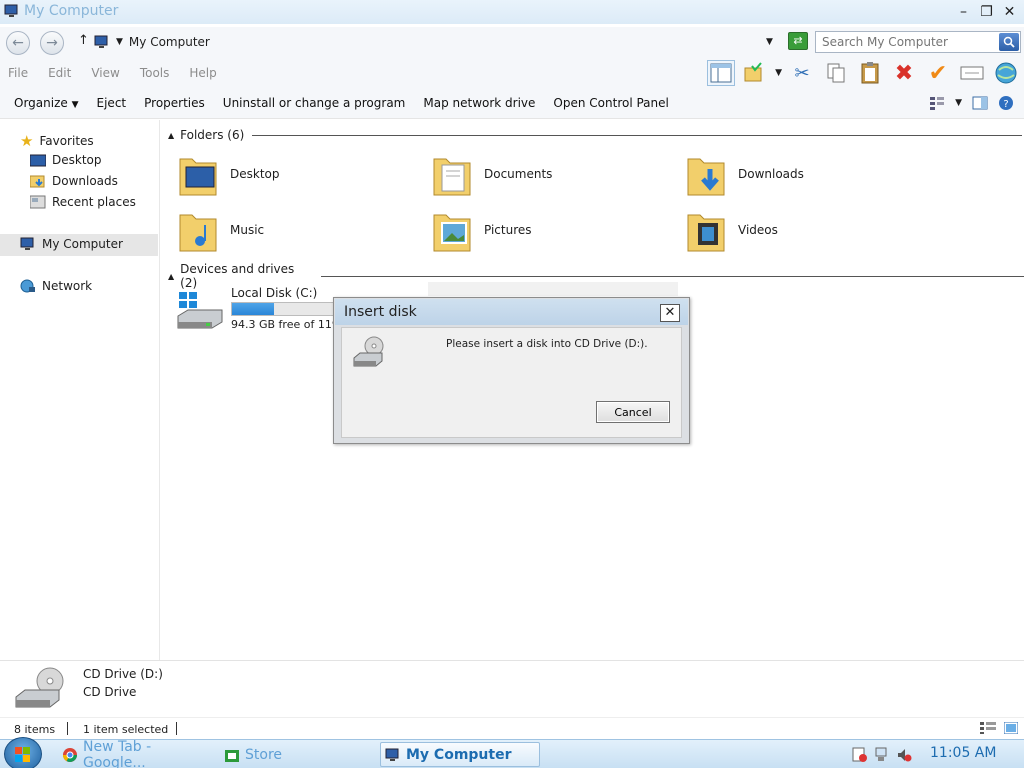 The image size is (1024, 768). I want to click on cd-drive-tile, so click(553, 289).